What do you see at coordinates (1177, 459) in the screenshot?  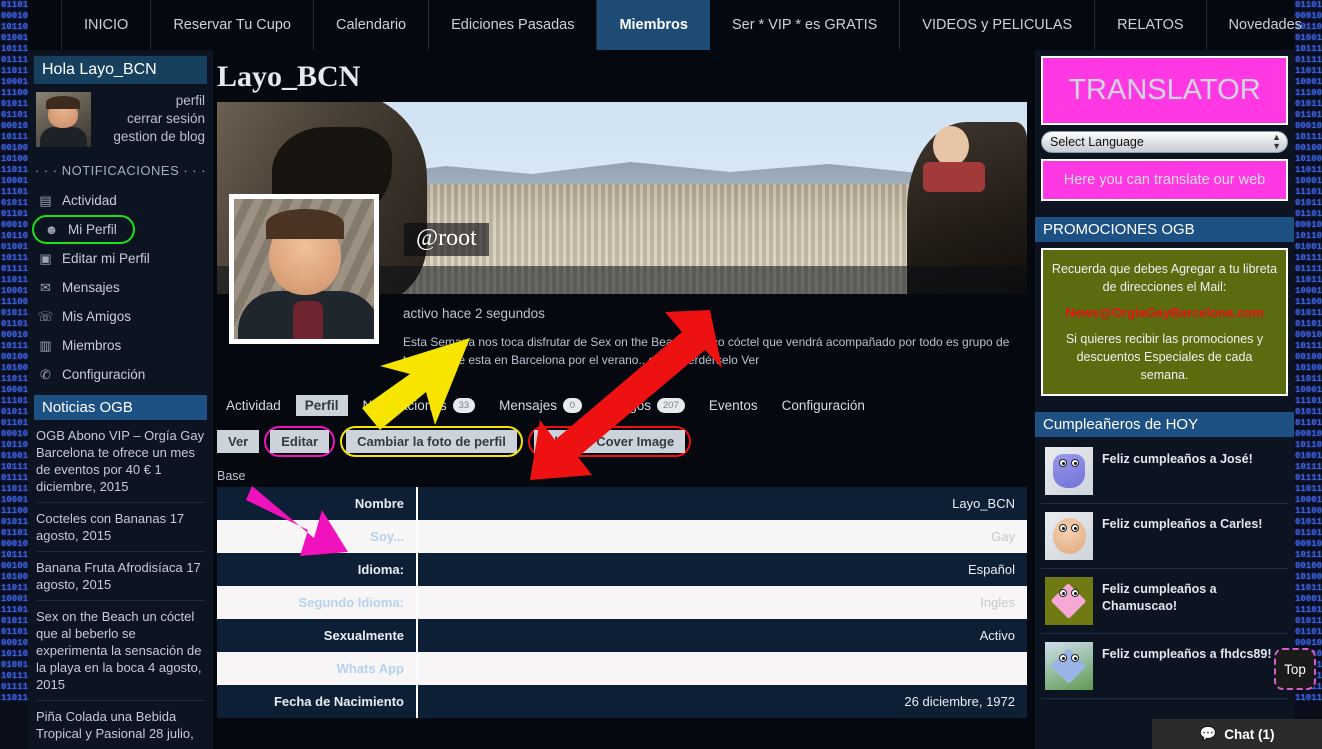 I see `birthday-text: Feliz cumpleaños a José!` at bounding box center [1177, 459].